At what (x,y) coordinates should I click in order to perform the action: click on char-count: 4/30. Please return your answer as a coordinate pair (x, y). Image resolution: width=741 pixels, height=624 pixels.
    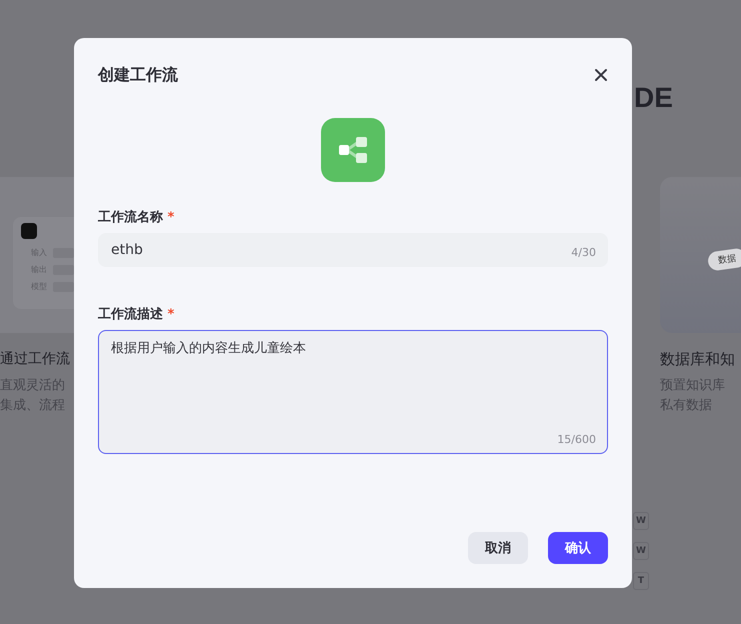
    Looking at the image, I should click on (583, 252).